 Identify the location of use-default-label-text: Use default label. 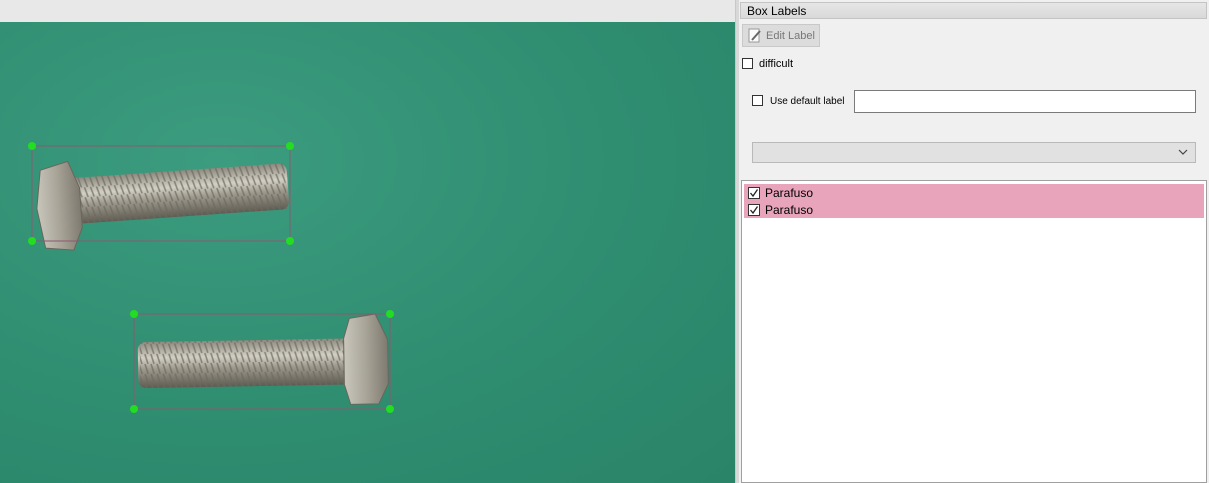
(807, 101).